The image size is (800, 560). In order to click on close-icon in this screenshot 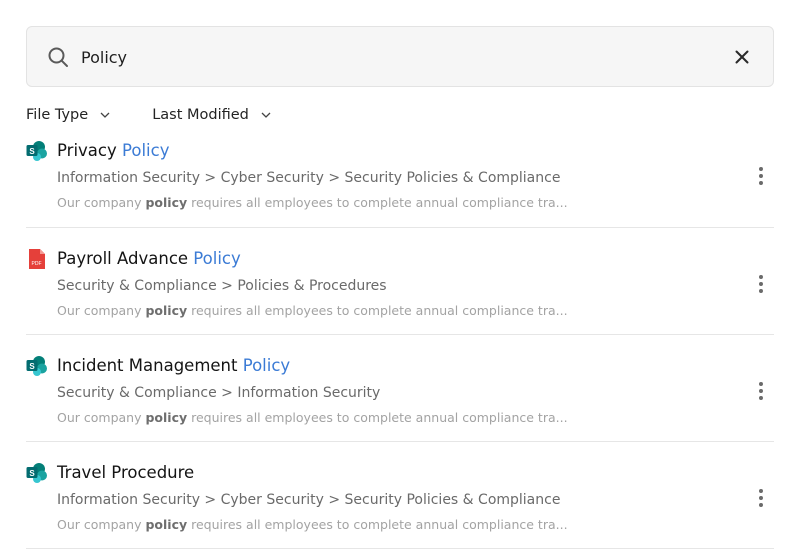, I will do `click(742, 57)`.